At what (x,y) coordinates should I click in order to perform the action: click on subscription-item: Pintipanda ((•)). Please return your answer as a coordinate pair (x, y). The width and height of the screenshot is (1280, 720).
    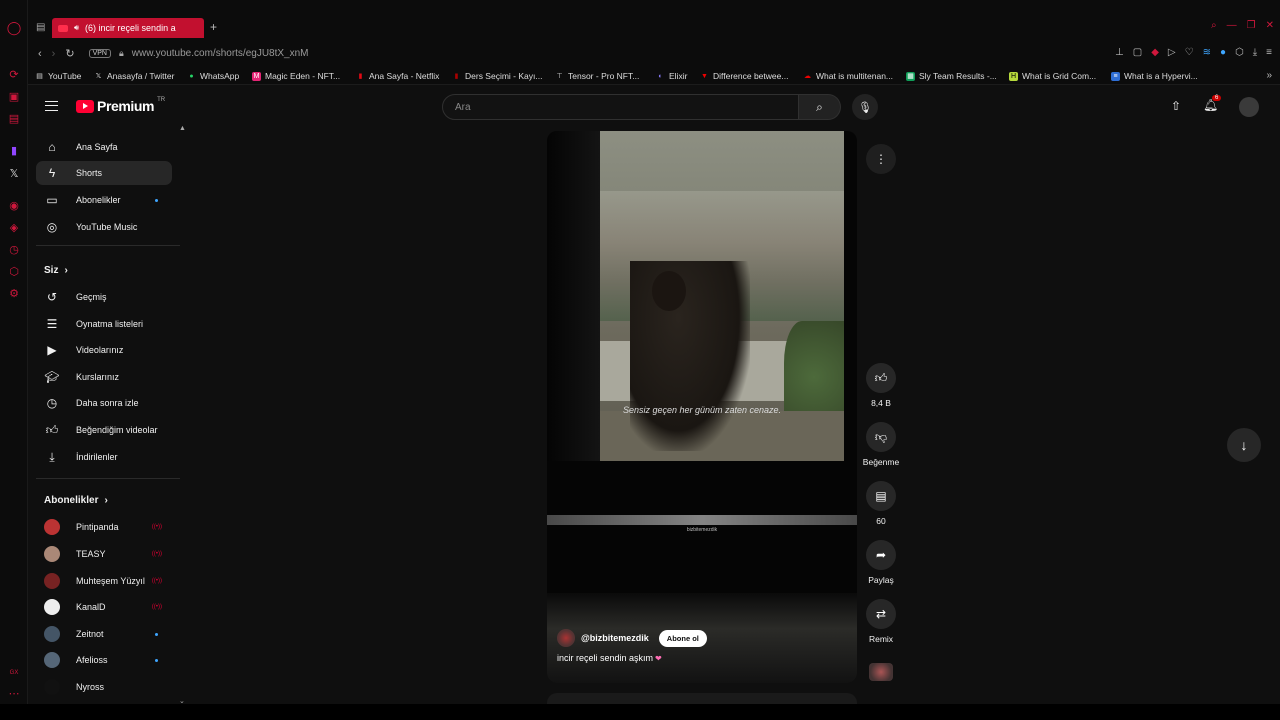
    Looking at the image, I should click on (104, 527).